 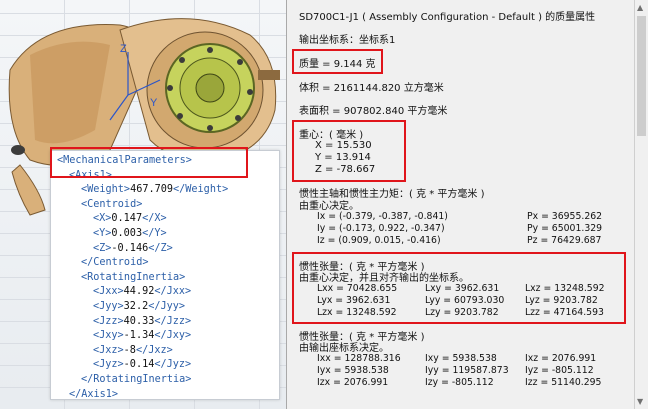 I want to click on xml-line: <X>0.147</X>, so click(x=130, y=219).